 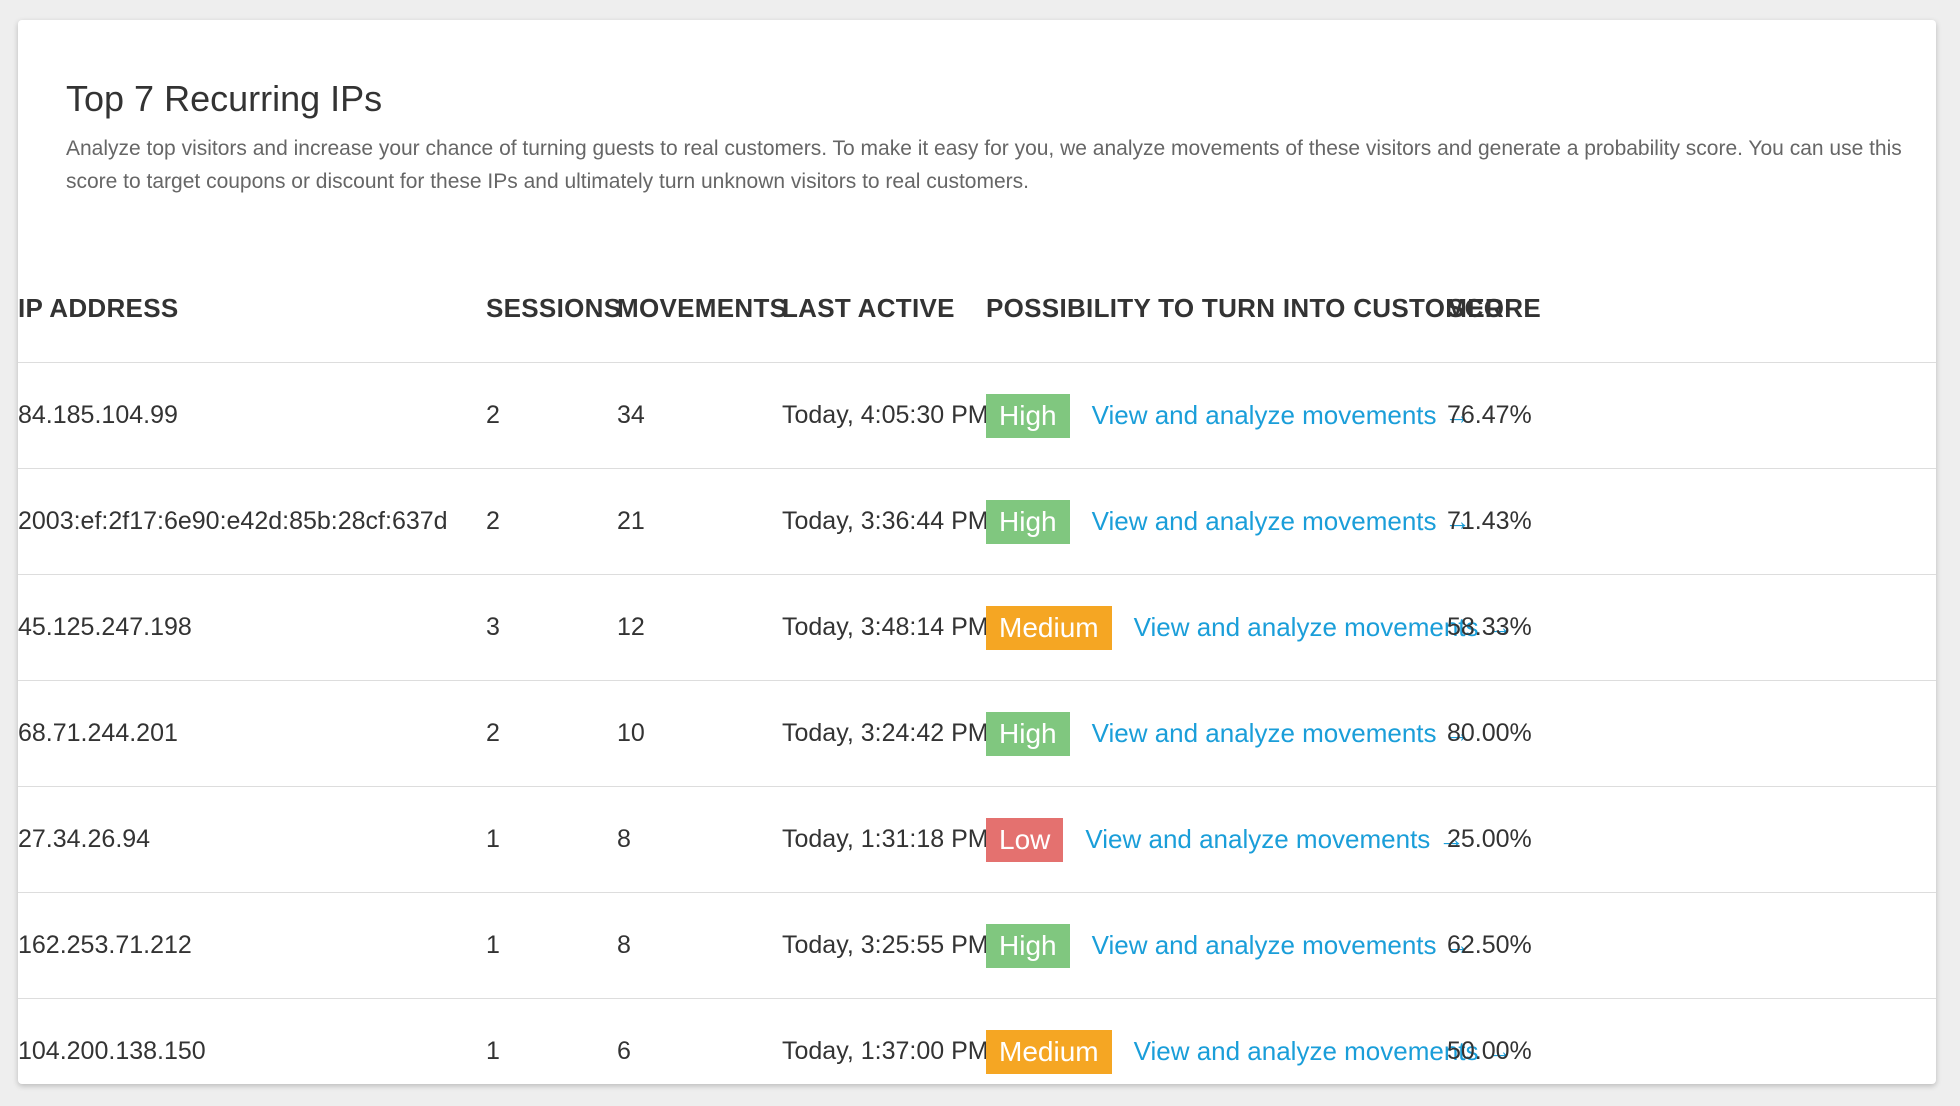 I want to click on score-cell: 80.00%, so click(x=1691, y=733).